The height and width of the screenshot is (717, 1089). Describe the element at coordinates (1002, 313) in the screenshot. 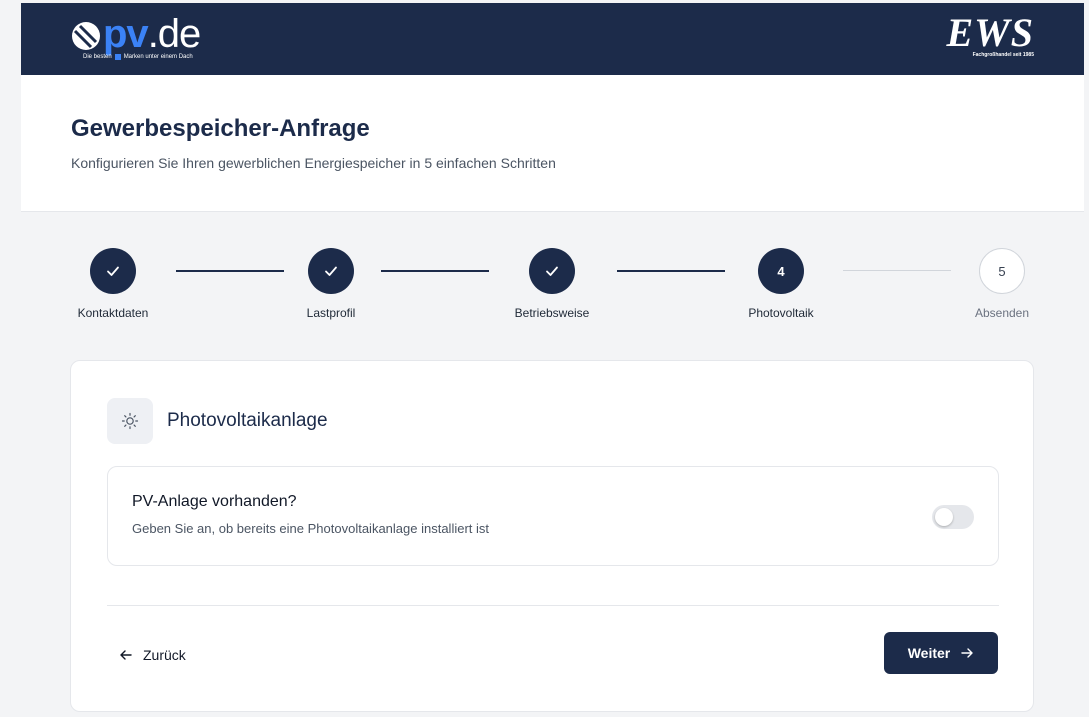

I see `step-5-label: Absenden` at that location.